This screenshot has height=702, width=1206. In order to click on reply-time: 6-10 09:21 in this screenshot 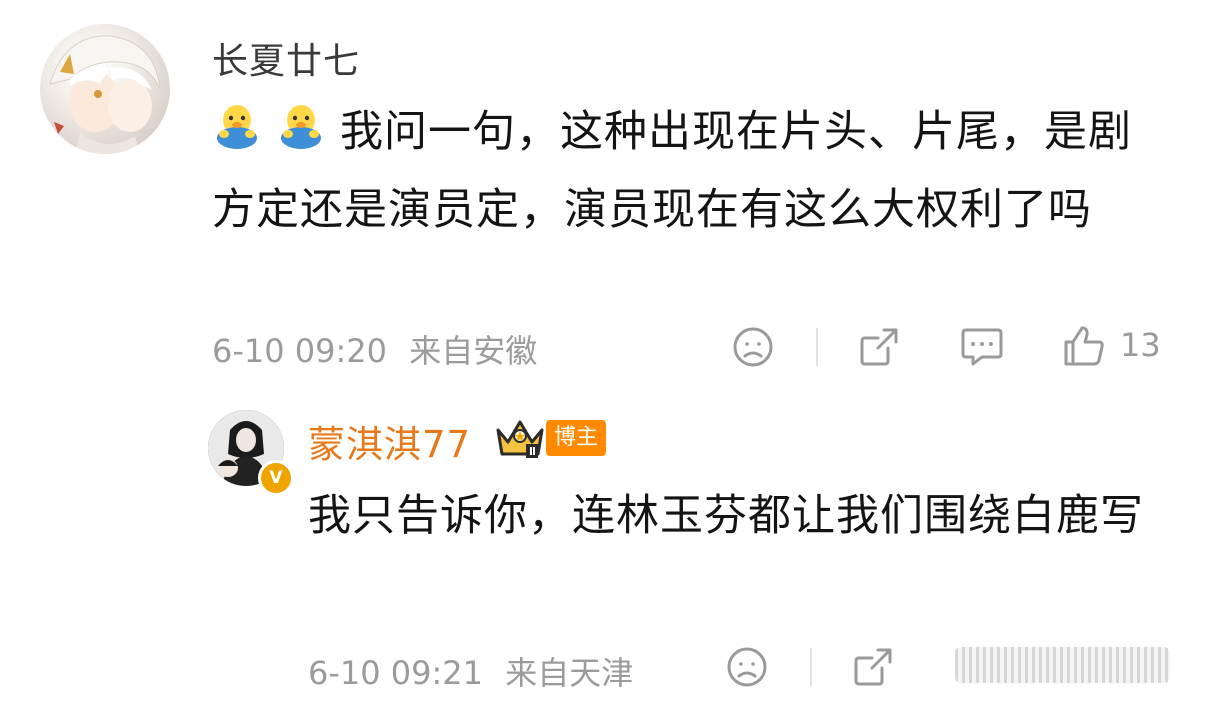, I will do `click(396, 673)`.